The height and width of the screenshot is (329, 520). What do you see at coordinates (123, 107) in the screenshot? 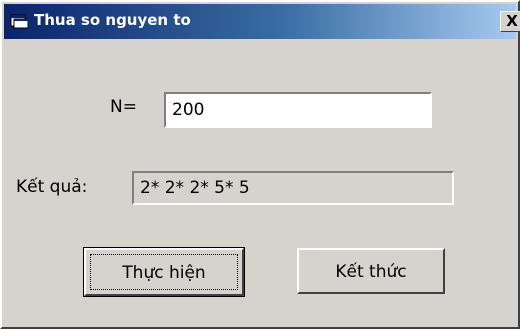
I see `n-label: N=` at bounding box center [123, 107].